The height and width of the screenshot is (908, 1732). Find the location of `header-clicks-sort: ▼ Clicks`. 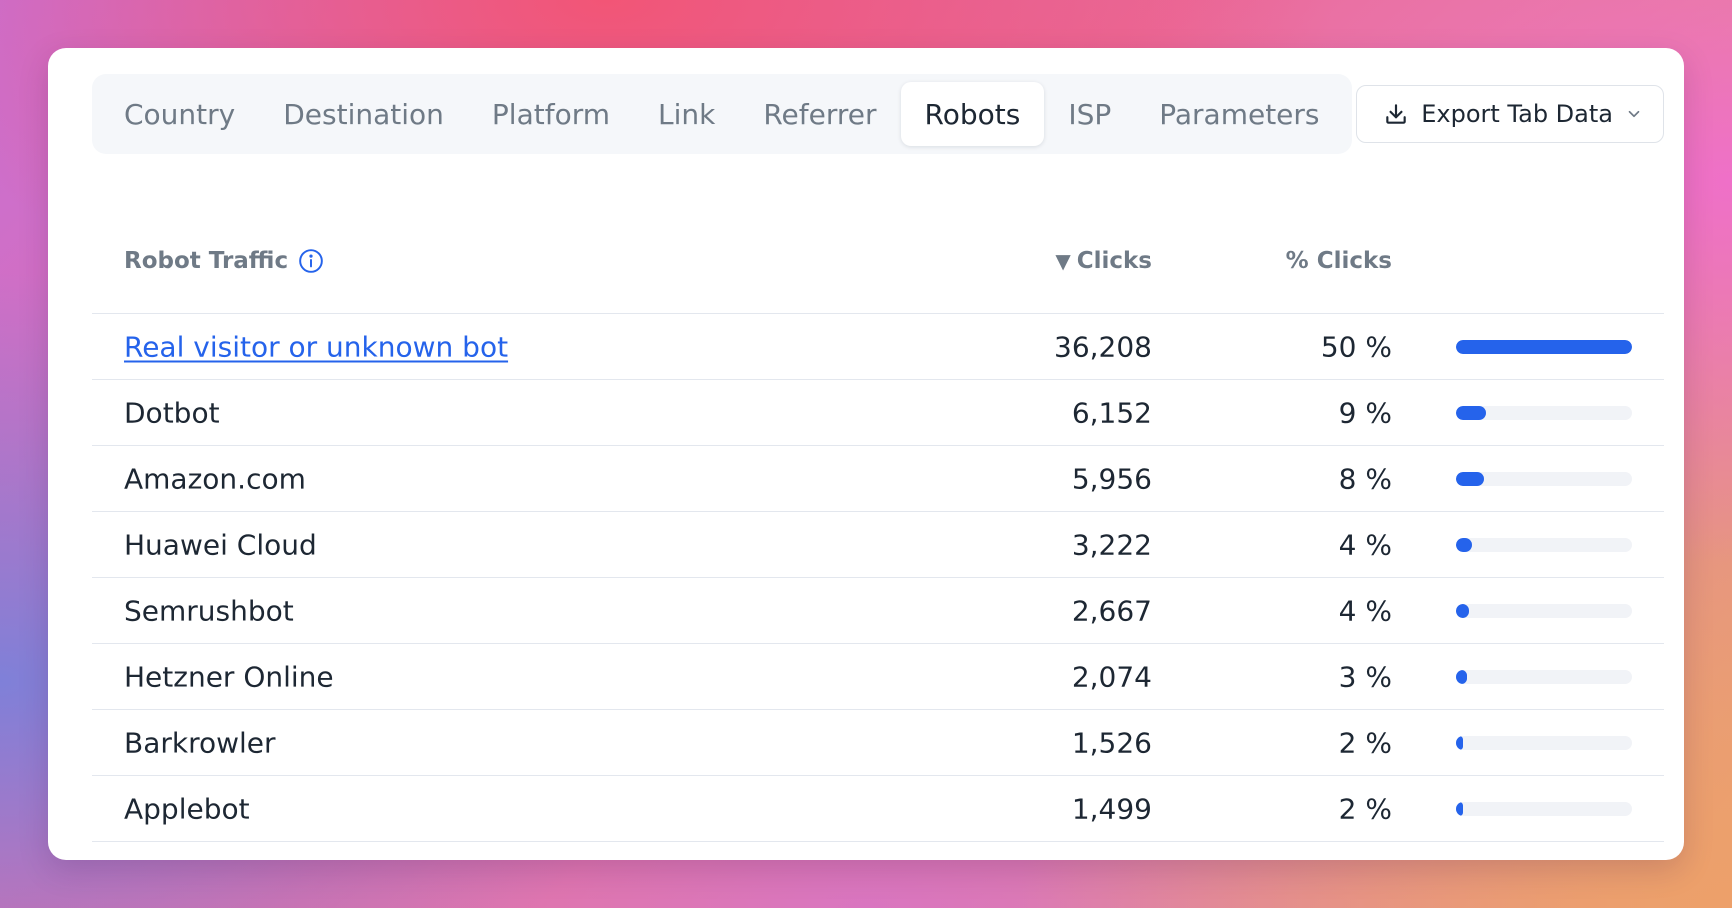

header-clicks-sort: ▼ Clicks is located at coordinates (1103, 261).